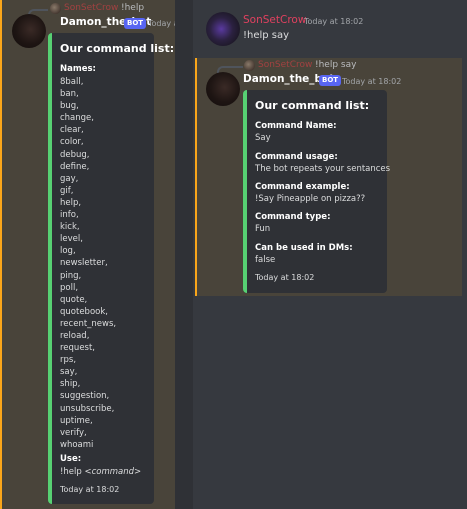  I want to click on names-label: Names:, so click(78, 69).